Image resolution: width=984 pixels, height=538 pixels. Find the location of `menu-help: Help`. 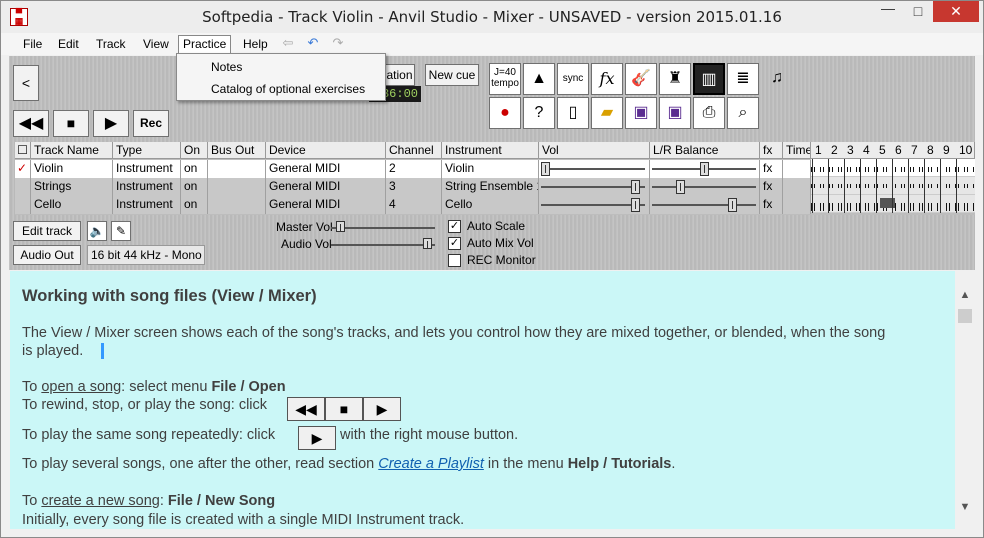

menu-help: Help is located at coordinates (255, 45).